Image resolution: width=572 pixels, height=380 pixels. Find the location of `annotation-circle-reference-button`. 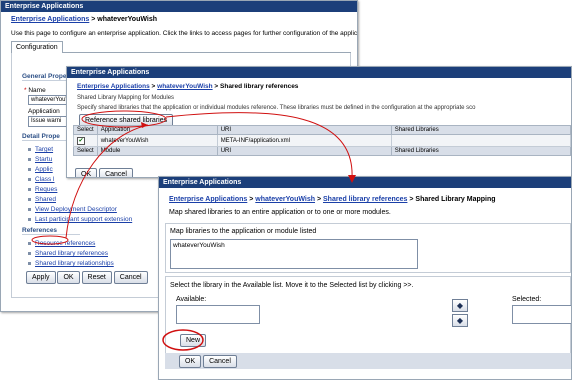

annotation-circle-reference-button is located at coordinates (124, 119).